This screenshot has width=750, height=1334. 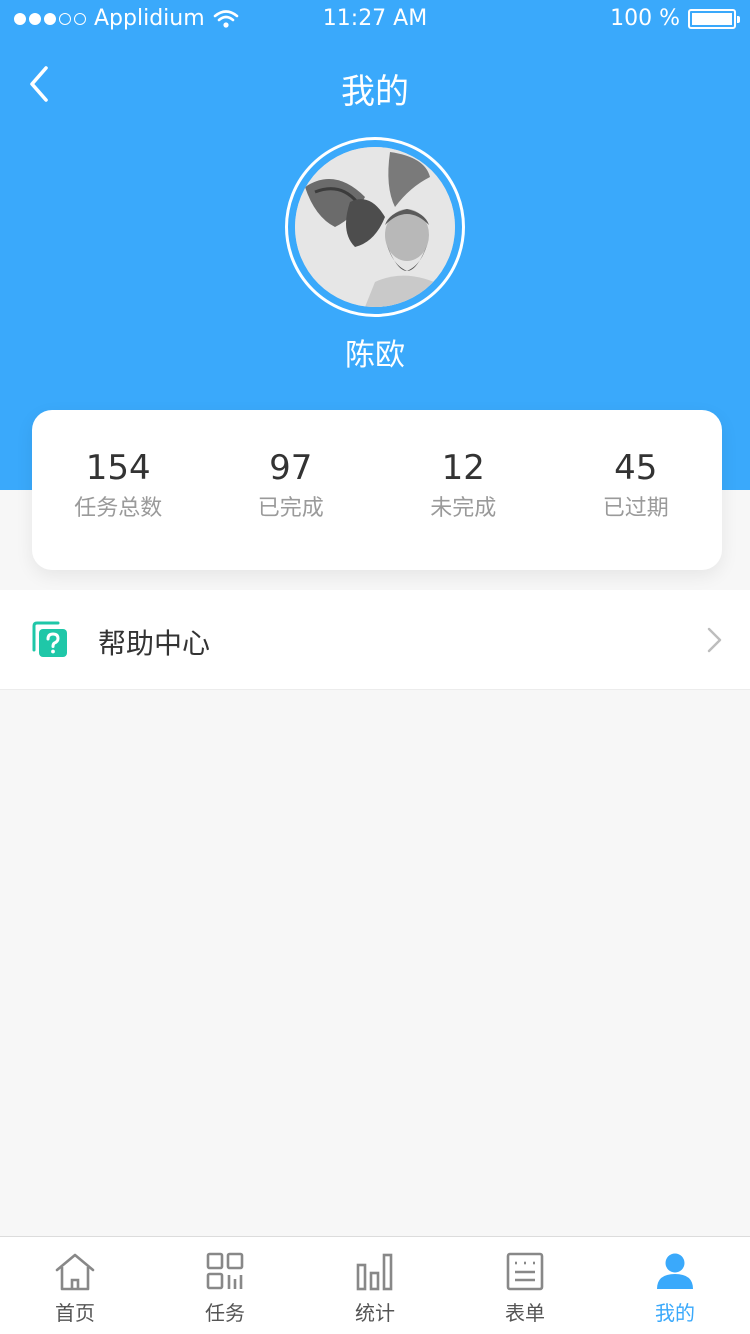 What do you see at coordinates (675, 1313) in the screenshot?
I see `tab-label: 我的` at bounding box center [675, 1313].